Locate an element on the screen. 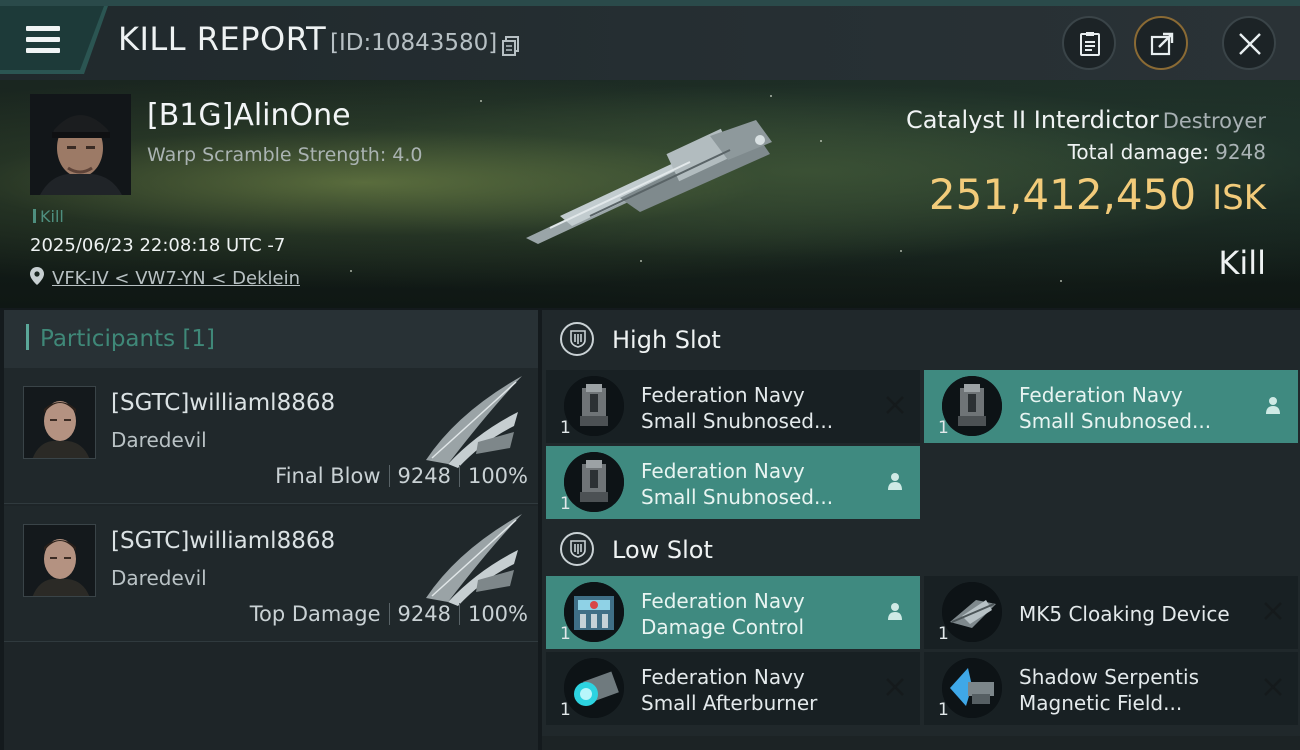 This screenshot has width=1300, height=750. kill-datetime: 2025/06/23 22:08:18 UTC -7 is located at coordinates (158, 245).